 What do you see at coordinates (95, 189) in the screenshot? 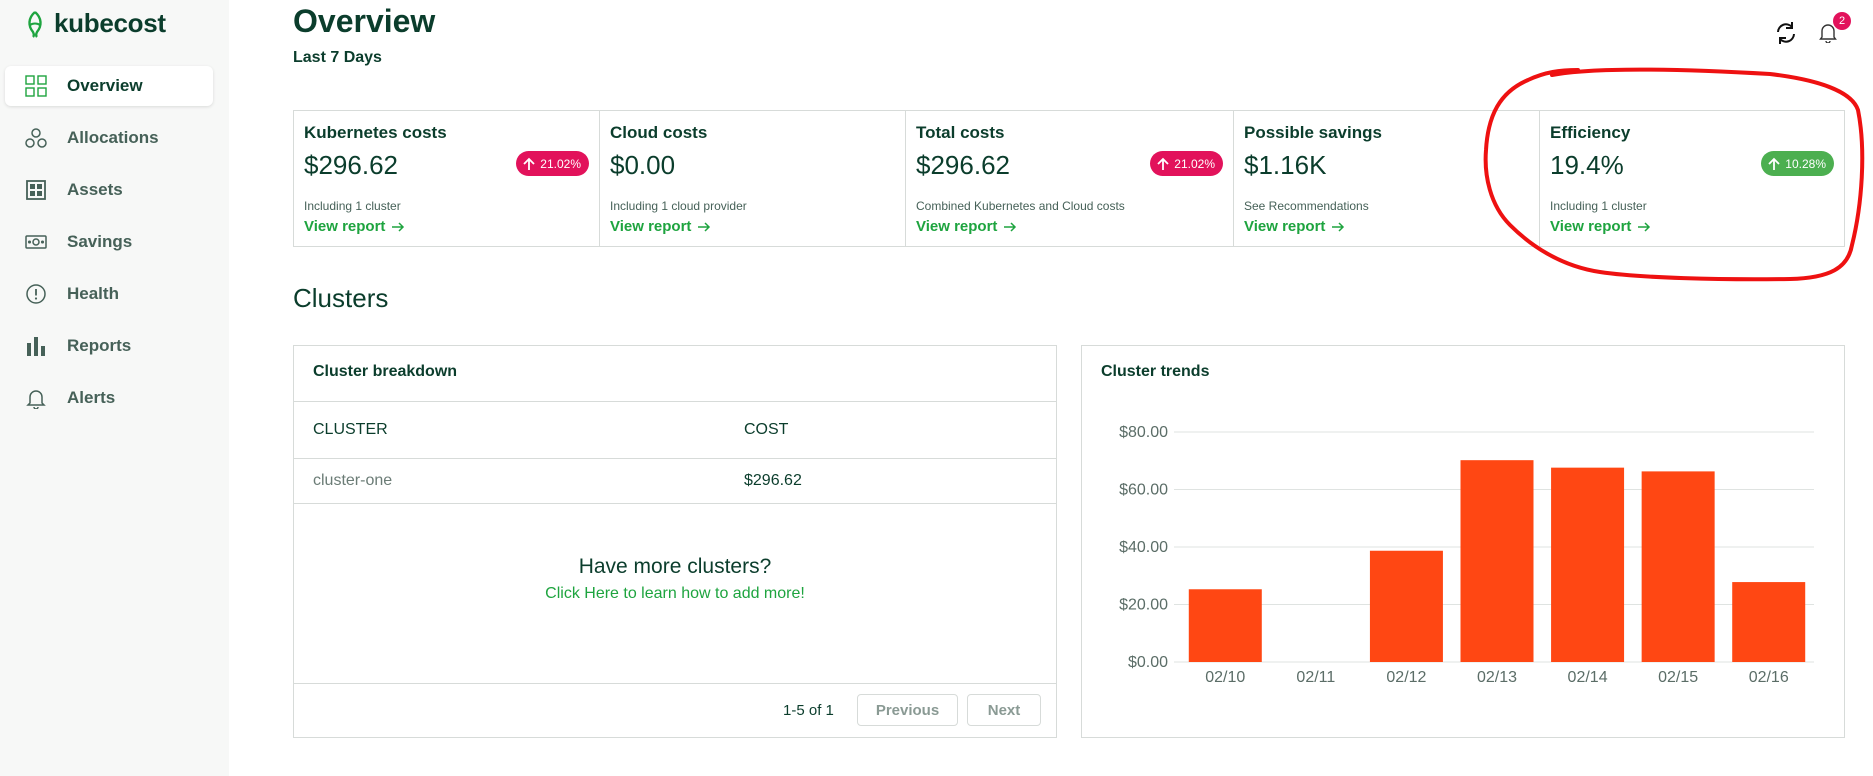
I see `sidebar-item-label: Assets` at bounding box center [95, 189].